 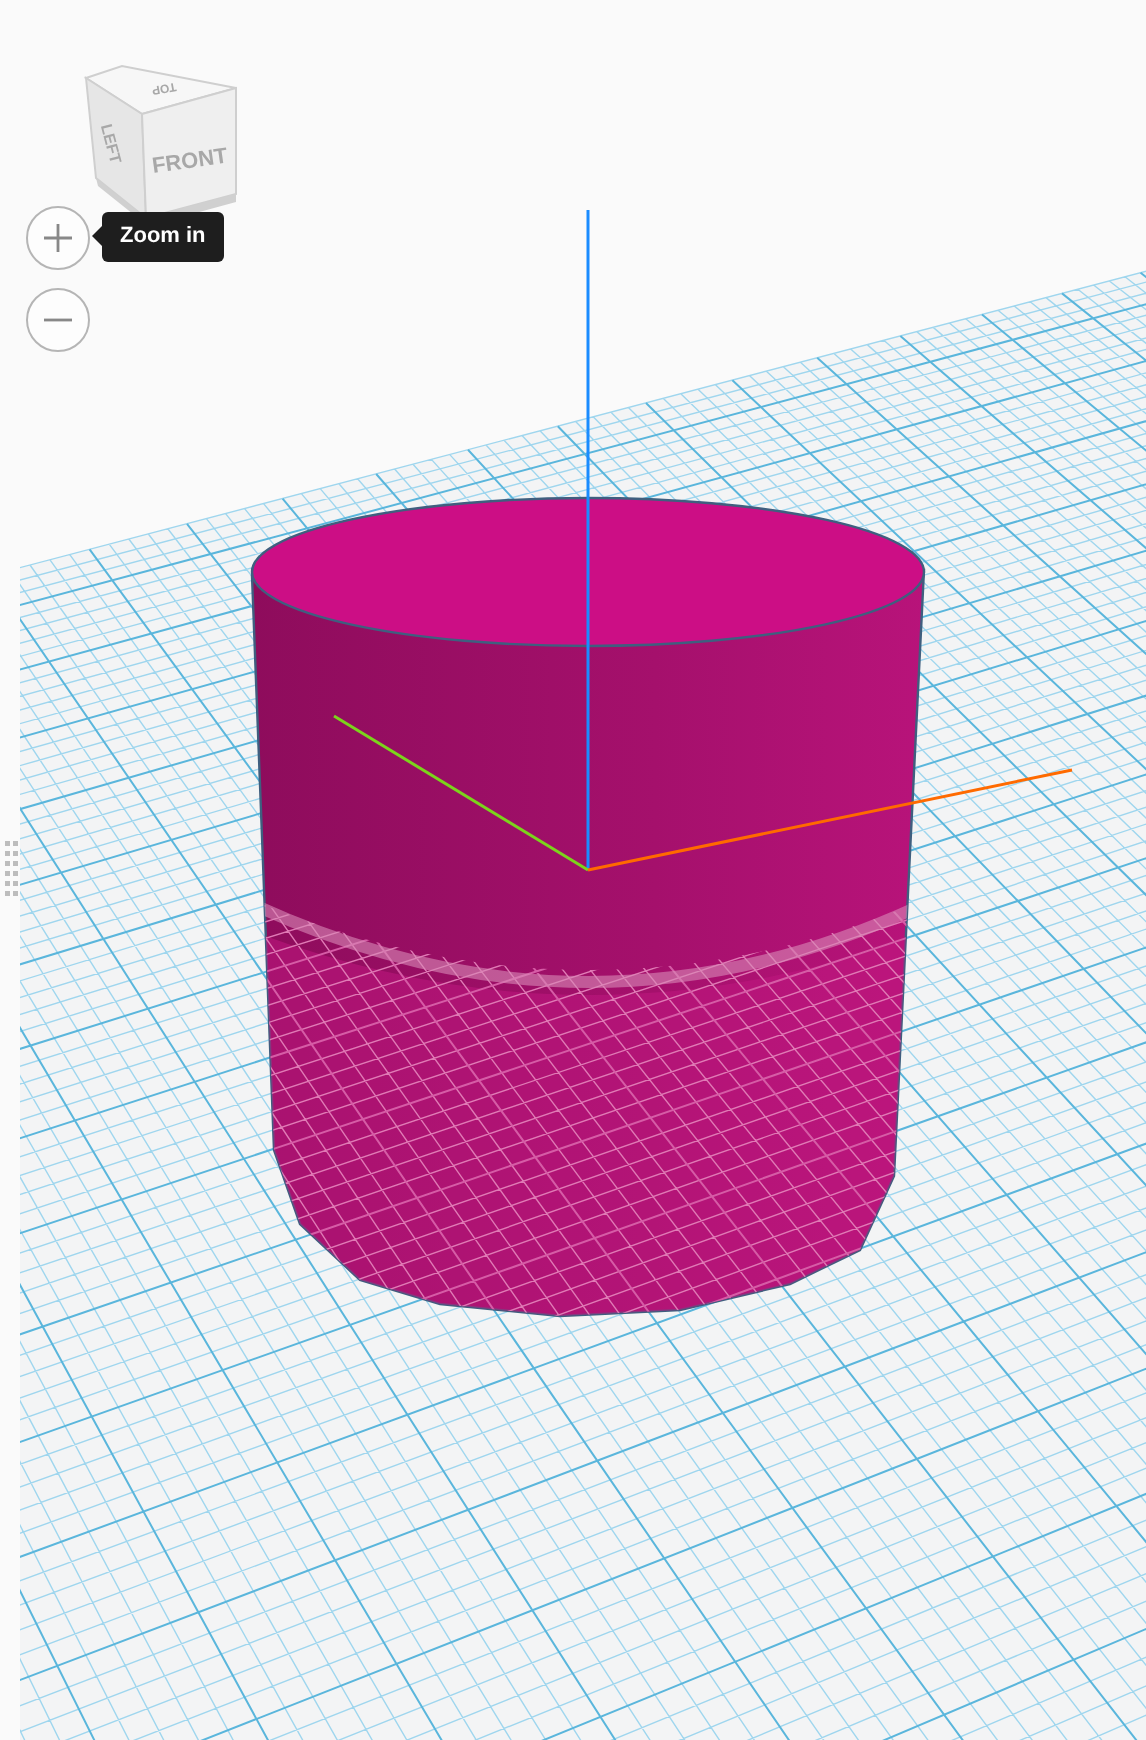 I want to click on cube-face-label: LEFT, so click(x=110, y=144).